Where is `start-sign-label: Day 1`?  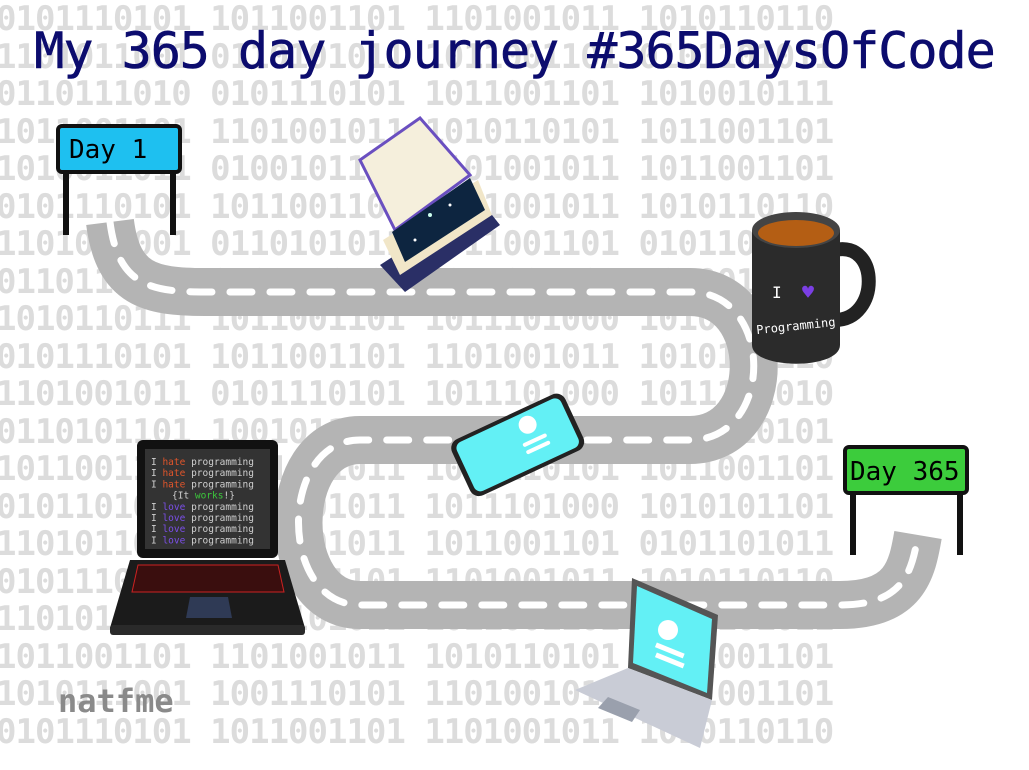
start-sign-label: Day 1 is located at coordinates (108, 150).